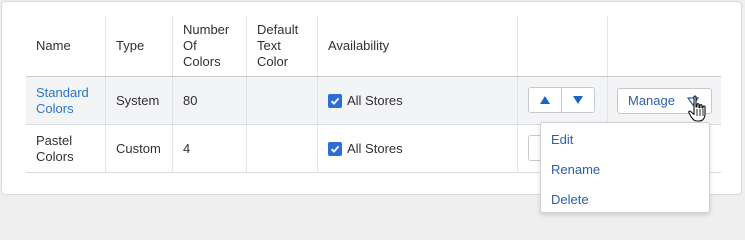 The height and width of the screenshot is (240, 745). Describe the element at coordinates (139, 148) in the screenshot. I see `row-type: Custom` at that location.